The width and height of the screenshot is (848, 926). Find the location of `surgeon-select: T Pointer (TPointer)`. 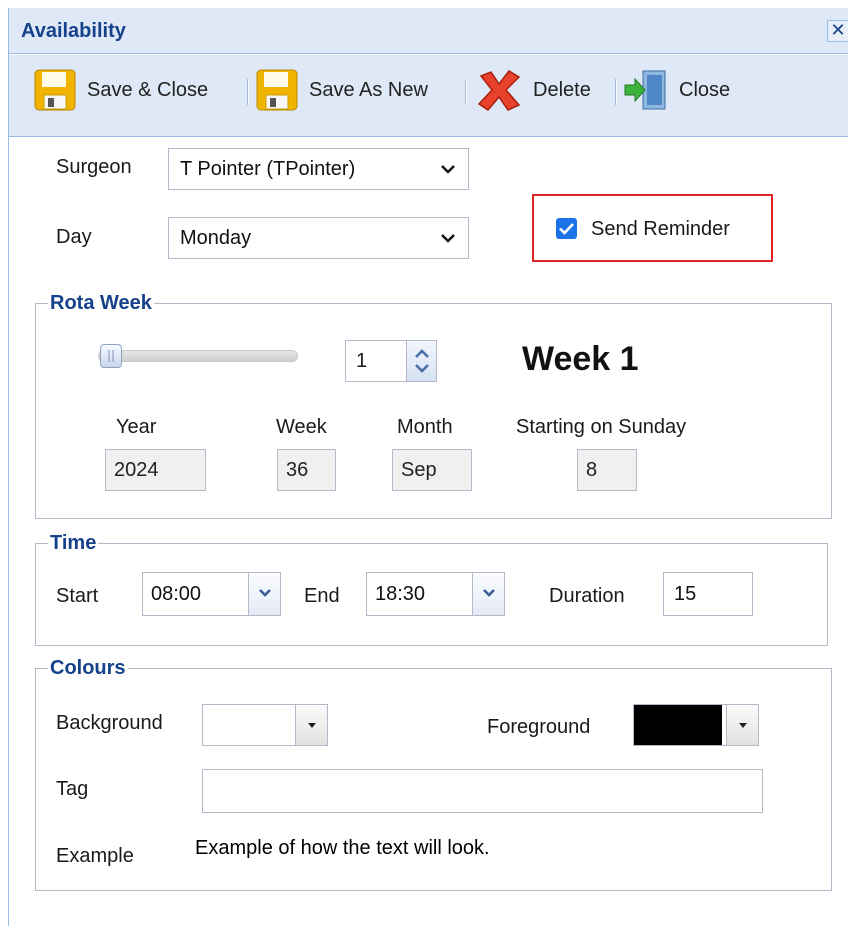

surgeon-select: T Pointer (TPointer) is located at coordinates (318, 169).